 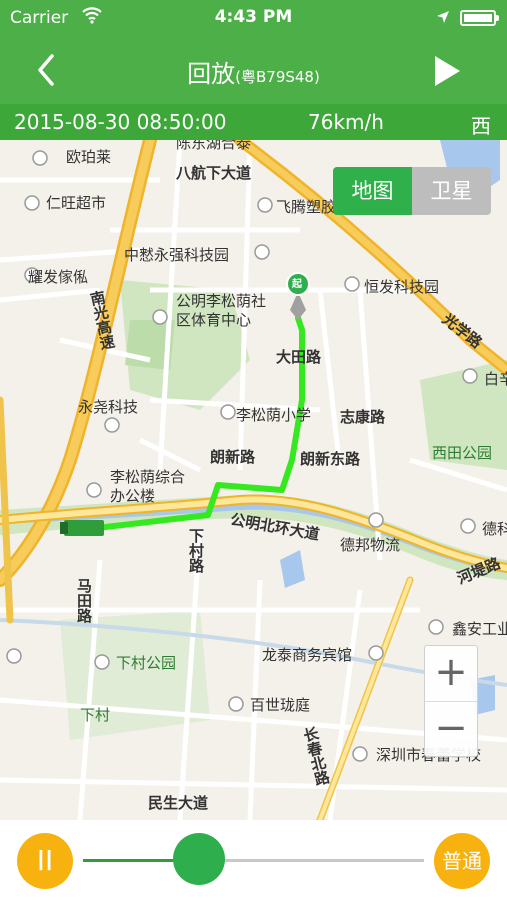 What do you see at coordinates (462, 453) in the screenshot?
I see `map-label: 西田公园` at bounding box center [462, 453].